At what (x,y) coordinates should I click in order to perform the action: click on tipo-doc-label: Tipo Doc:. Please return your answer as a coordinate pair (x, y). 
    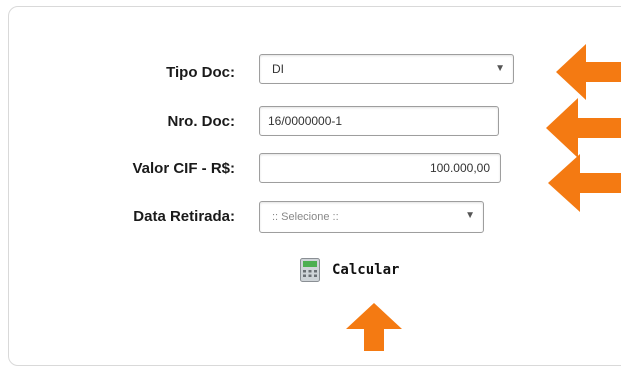
    Looking at the image, I should click on (200, 72).